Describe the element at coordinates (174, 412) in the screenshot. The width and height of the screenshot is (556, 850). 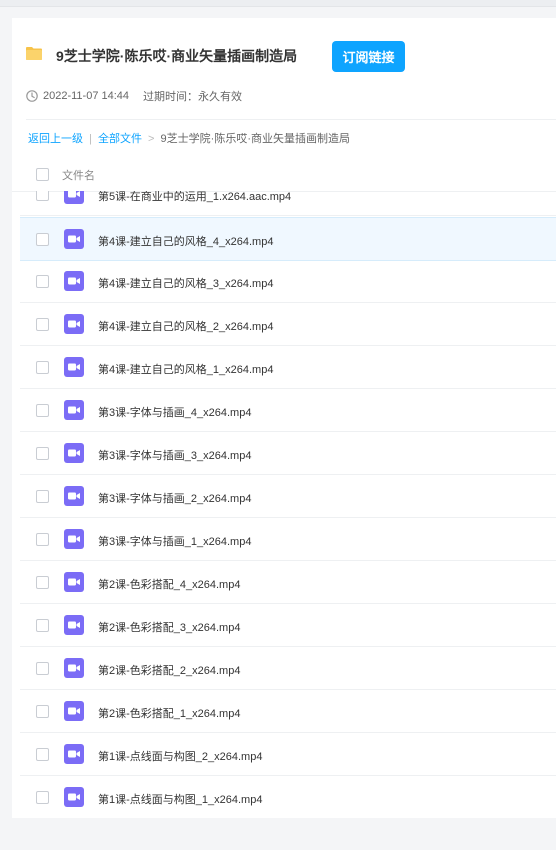
I see `file-name: 第3课-字体与插画_4_x264.mp4` at that location.